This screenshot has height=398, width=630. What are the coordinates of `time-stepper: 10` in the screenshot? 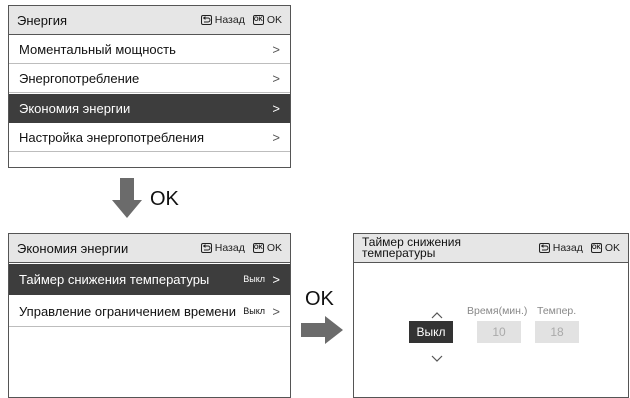 It's located at (499, 332).